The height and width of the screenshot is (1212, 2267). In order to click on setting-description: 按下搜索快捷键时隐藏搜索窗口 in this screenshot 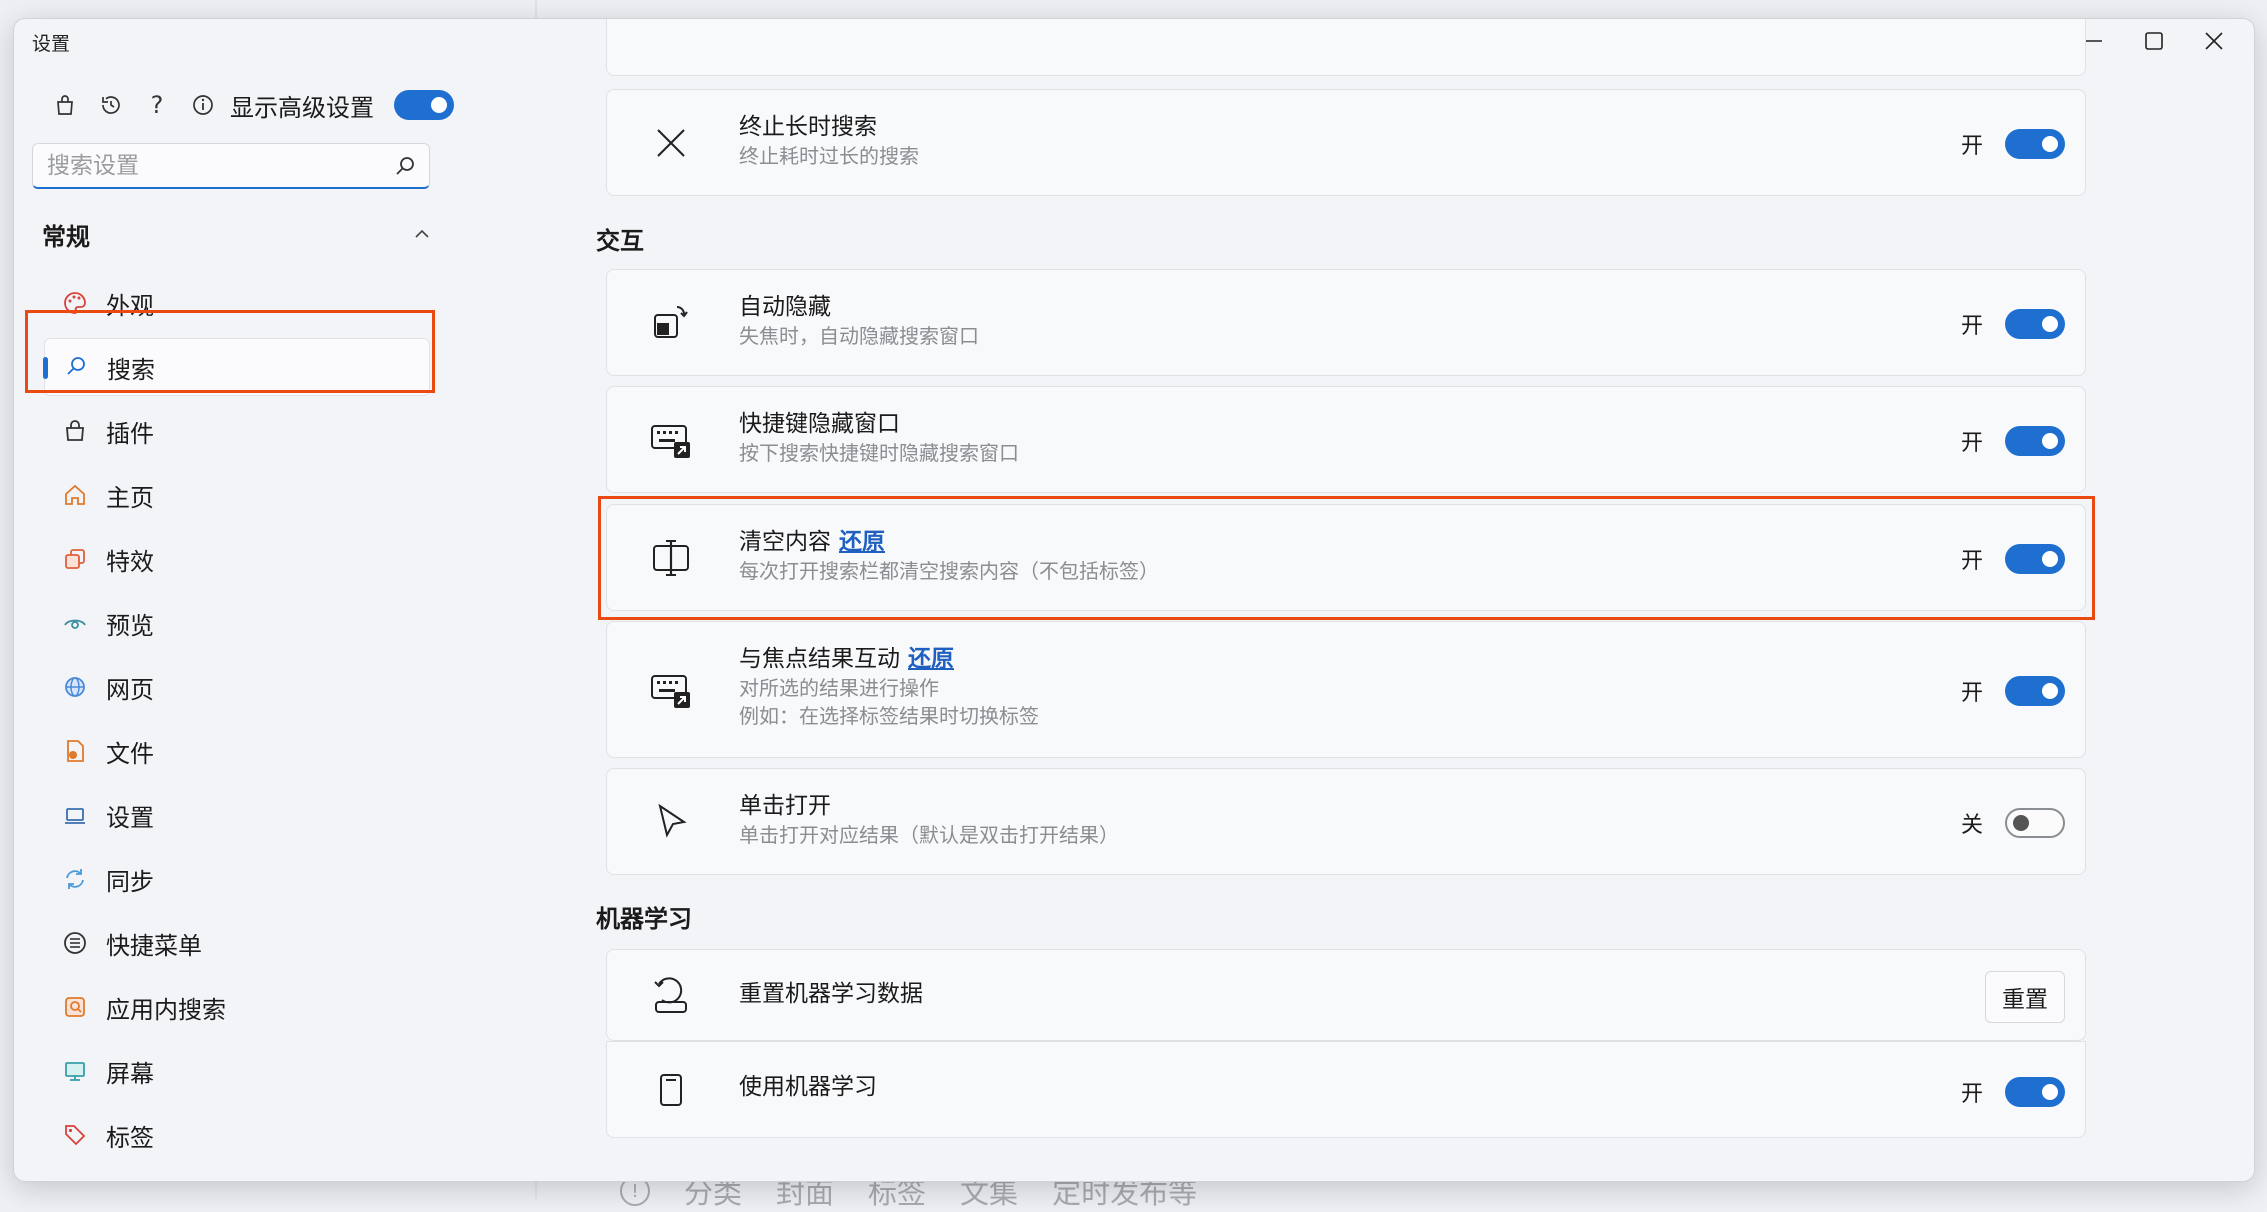, I will do `click(879, 453)`.